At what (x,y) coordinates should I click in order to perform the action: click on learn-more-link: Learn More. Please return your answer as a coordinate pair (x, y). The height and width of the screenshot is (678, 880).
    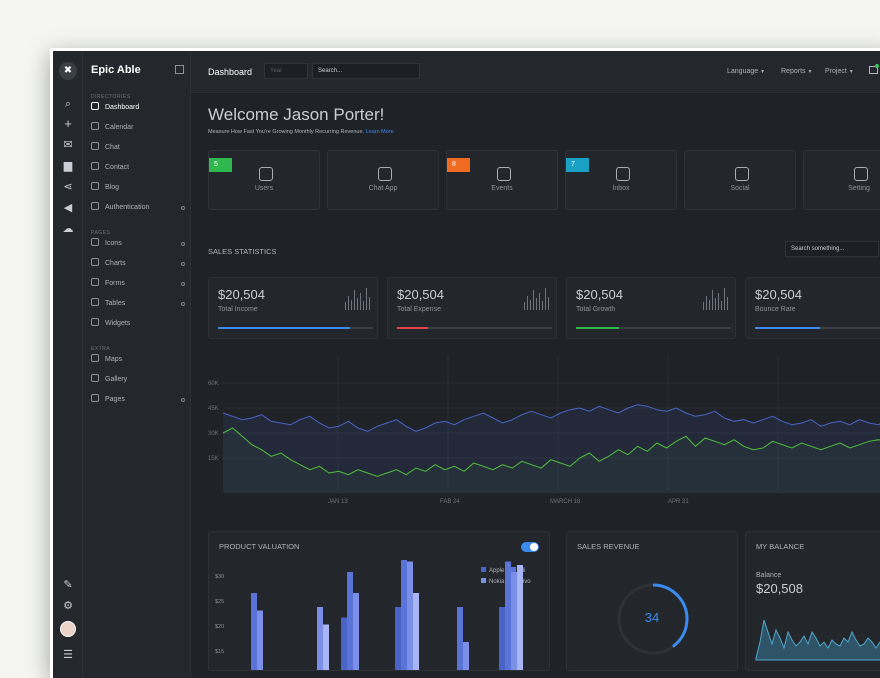
    Looking at the image, I should click on (380, 132).